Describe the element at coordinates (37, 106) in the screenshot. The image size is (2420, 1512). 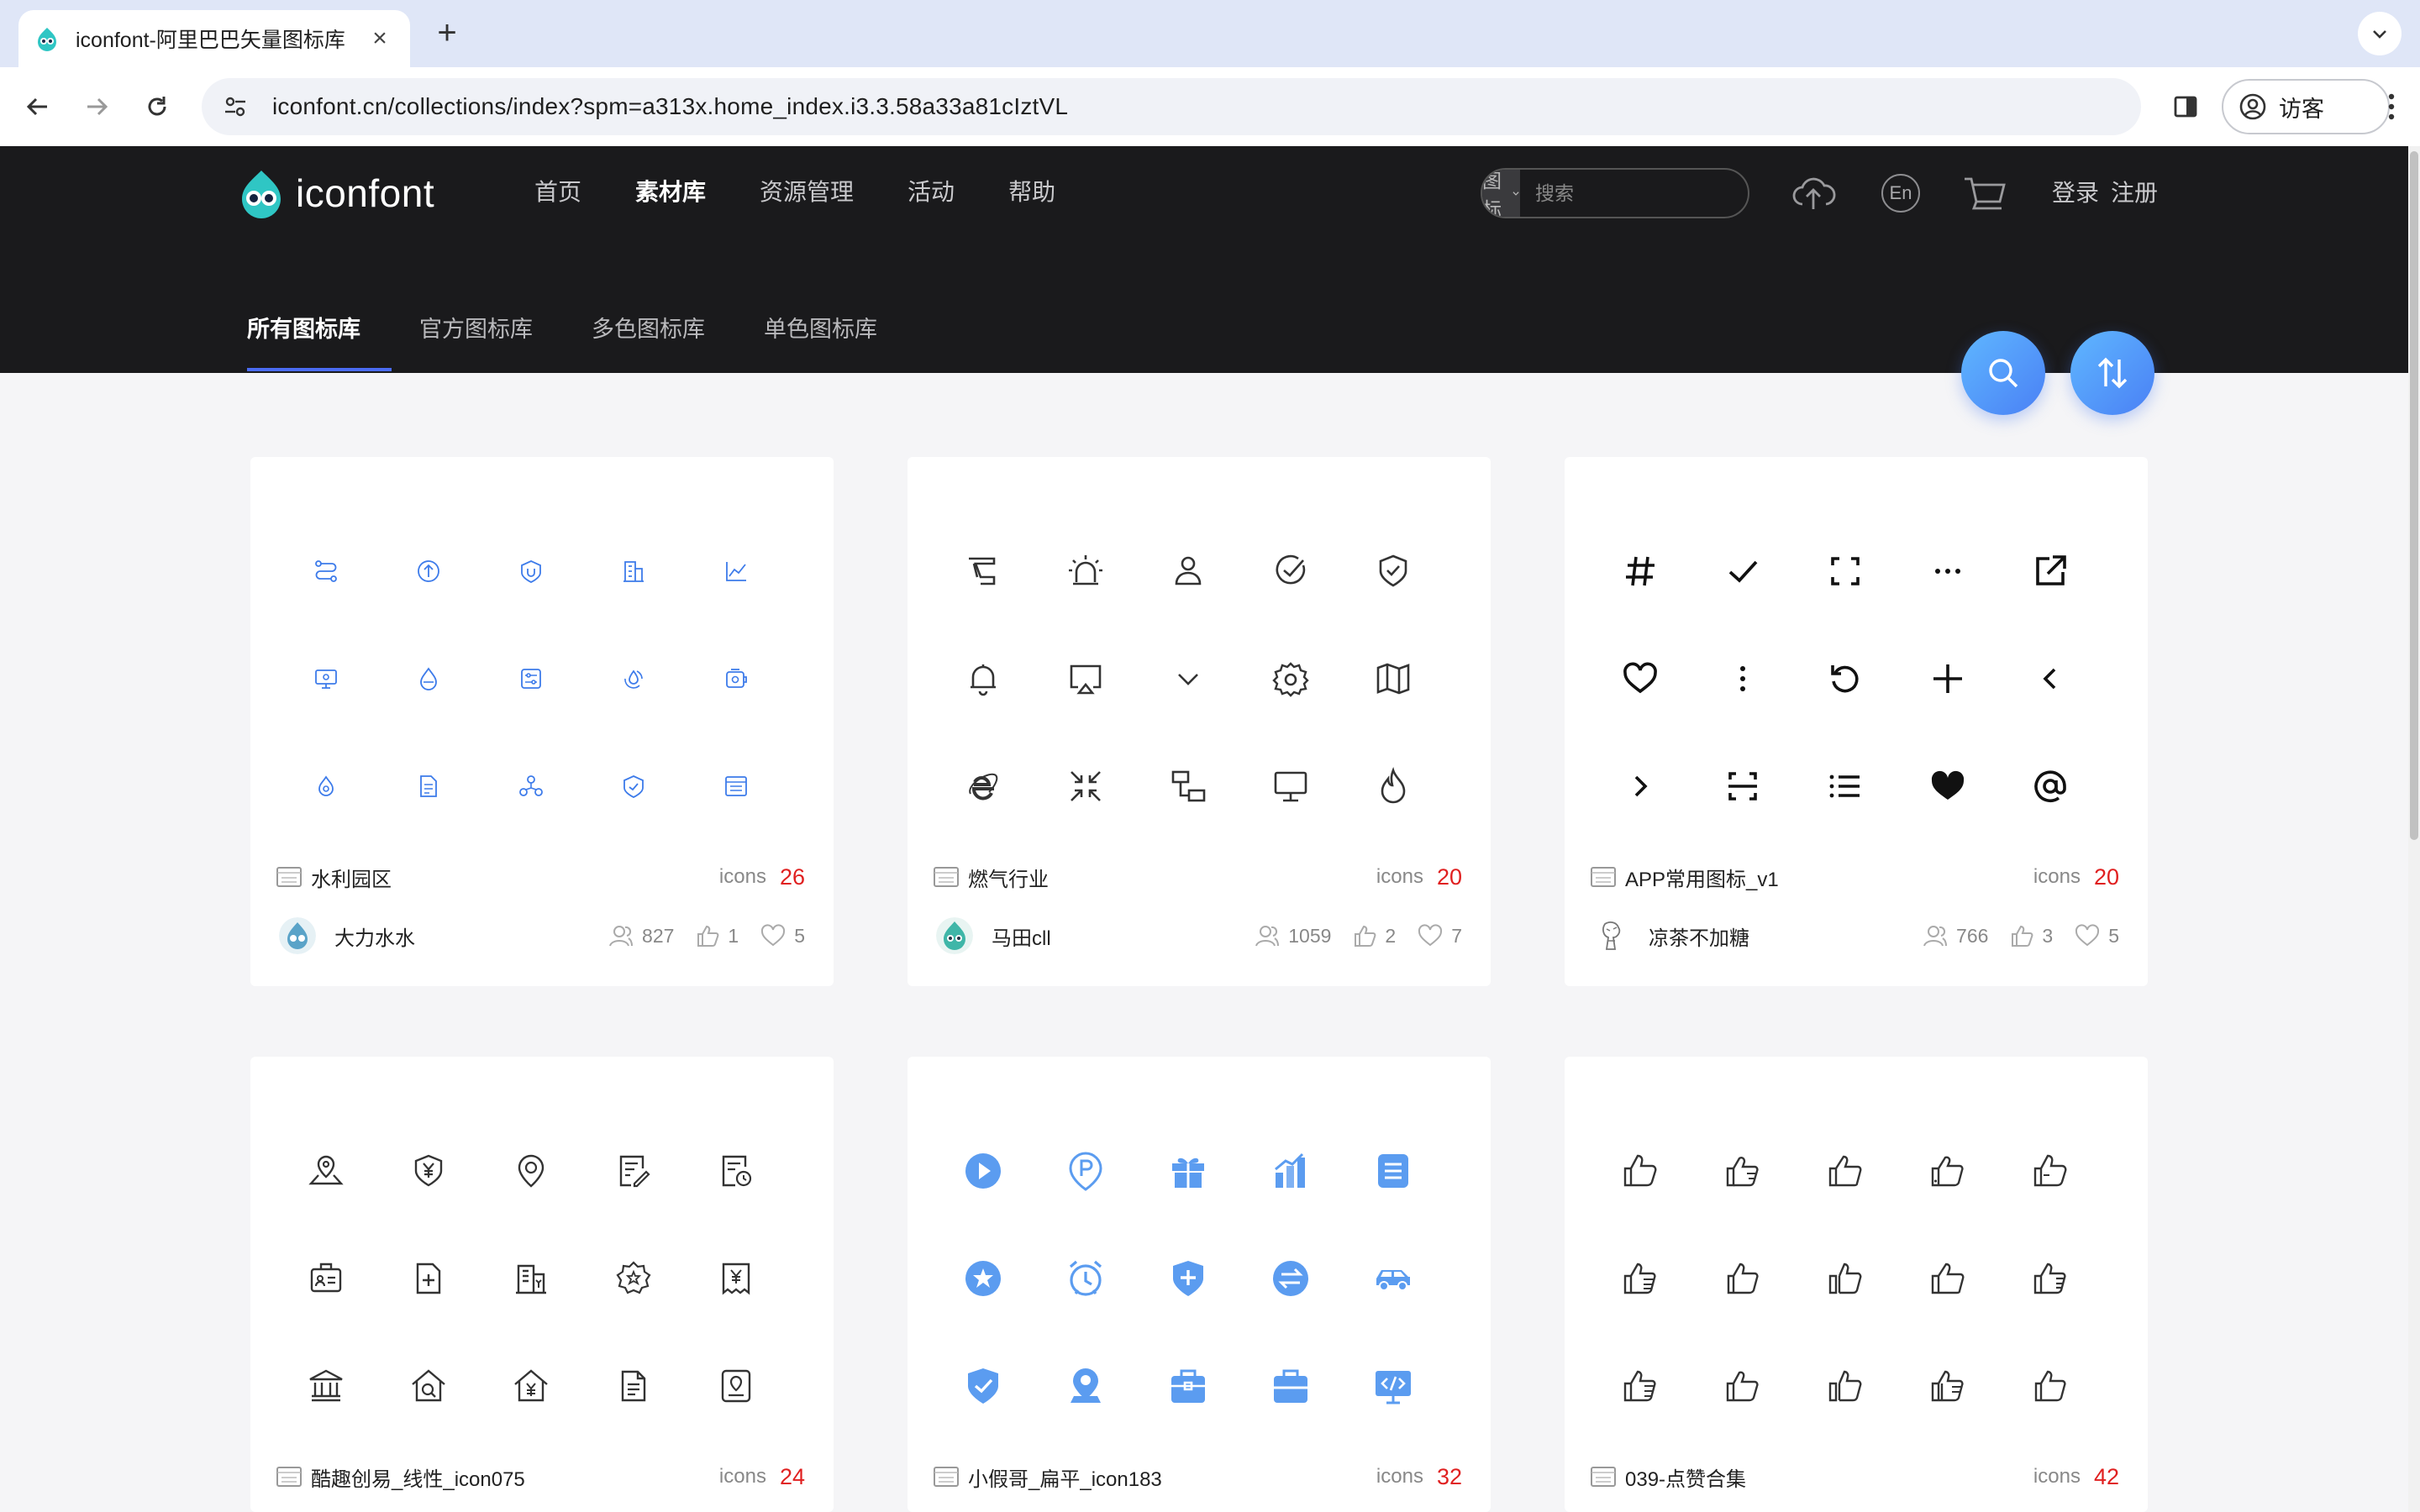
I see `back-button` at that location.